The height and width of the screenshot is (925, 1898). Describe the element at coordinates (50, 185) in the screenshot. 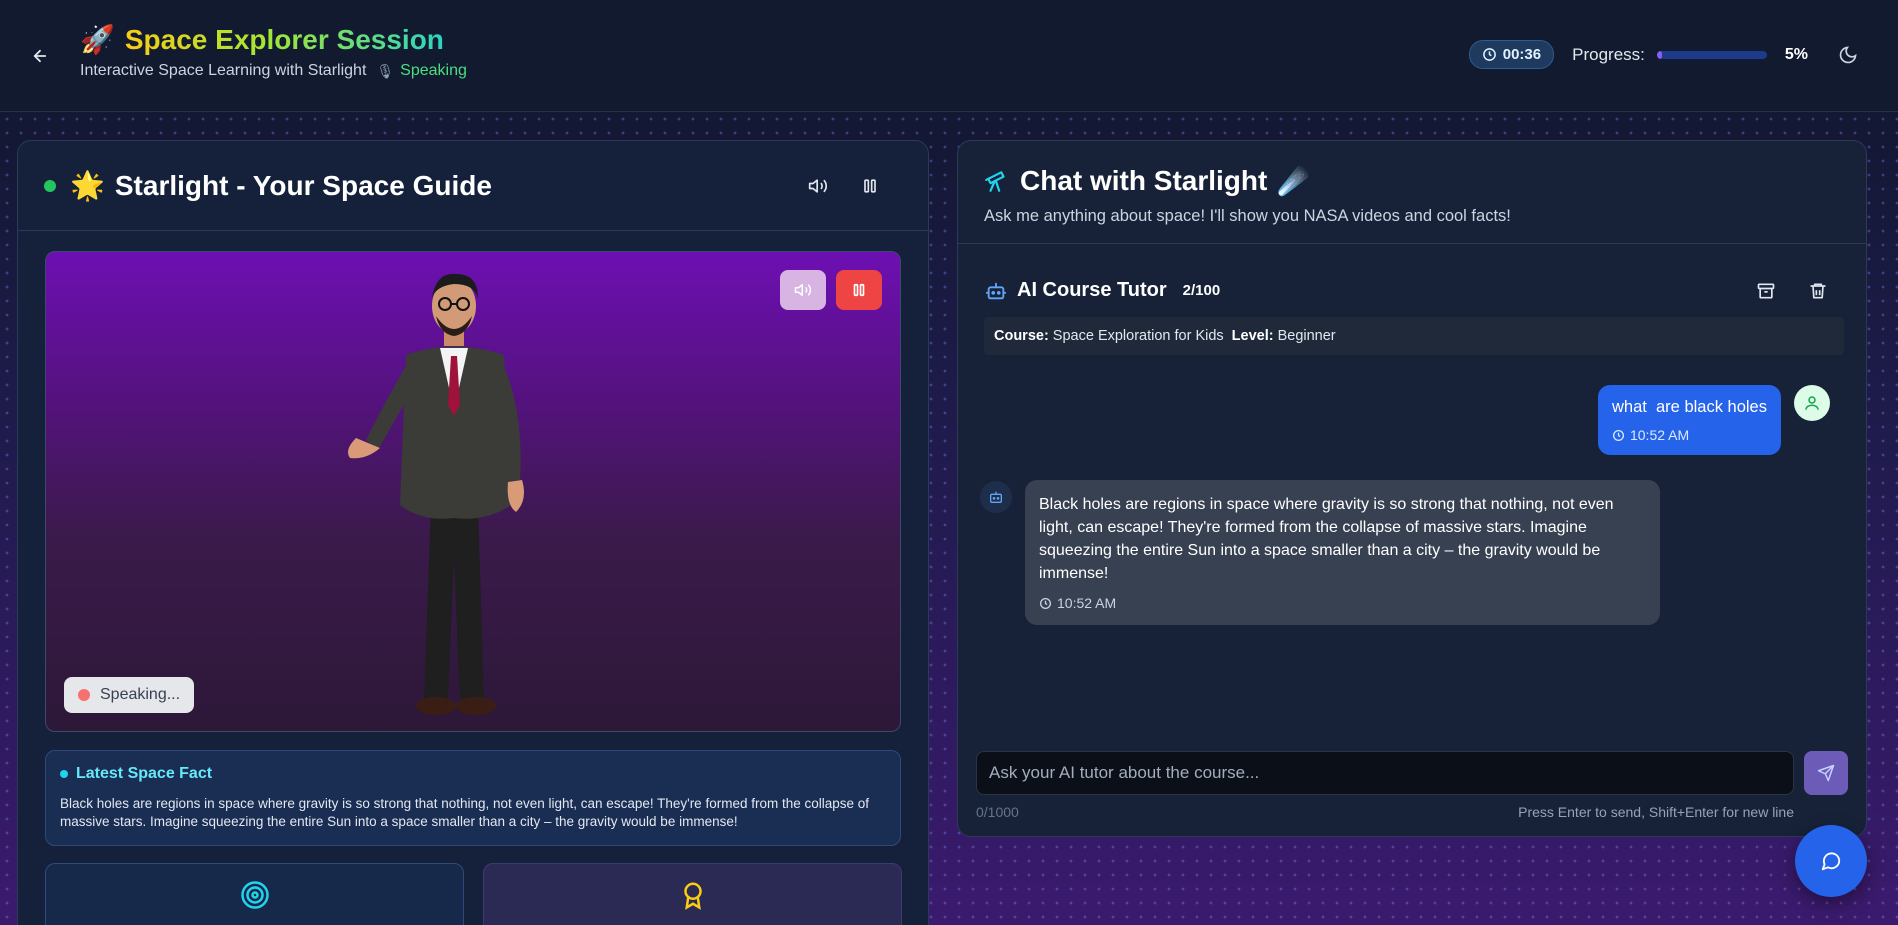

I see `online-indicator` at that location.